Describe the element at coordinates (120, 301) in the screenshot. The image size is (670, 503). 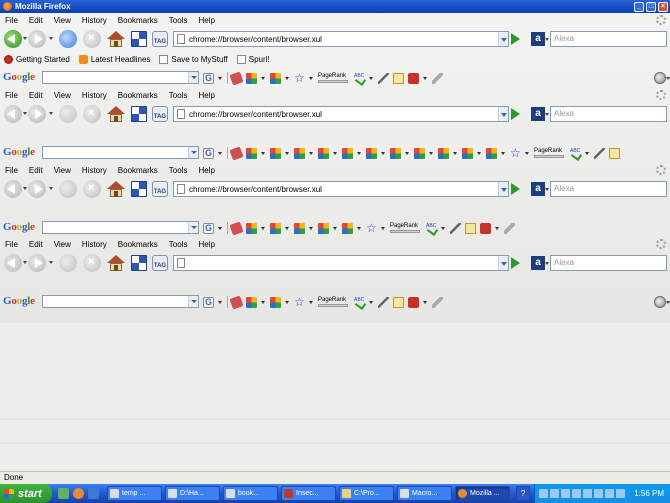
I see `google-search-input` at that location.